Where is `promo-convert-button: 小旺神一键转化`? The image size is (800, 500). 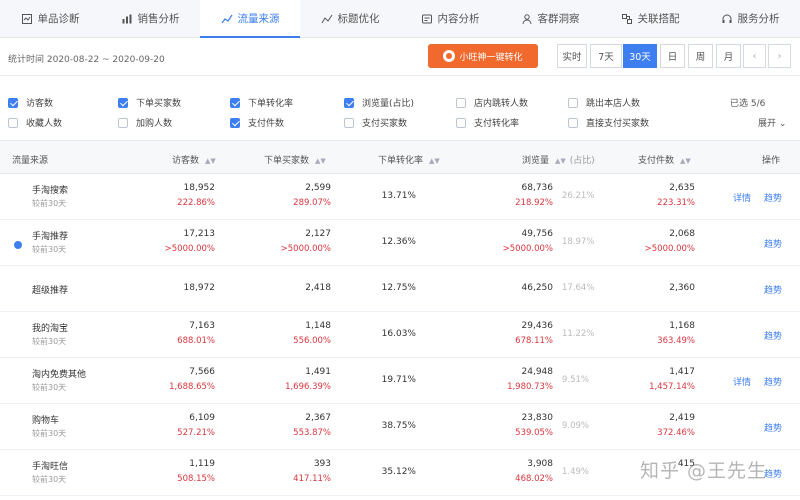 promo-convert-button: 小旺神一键转化 is located at coordinates (483, 56).